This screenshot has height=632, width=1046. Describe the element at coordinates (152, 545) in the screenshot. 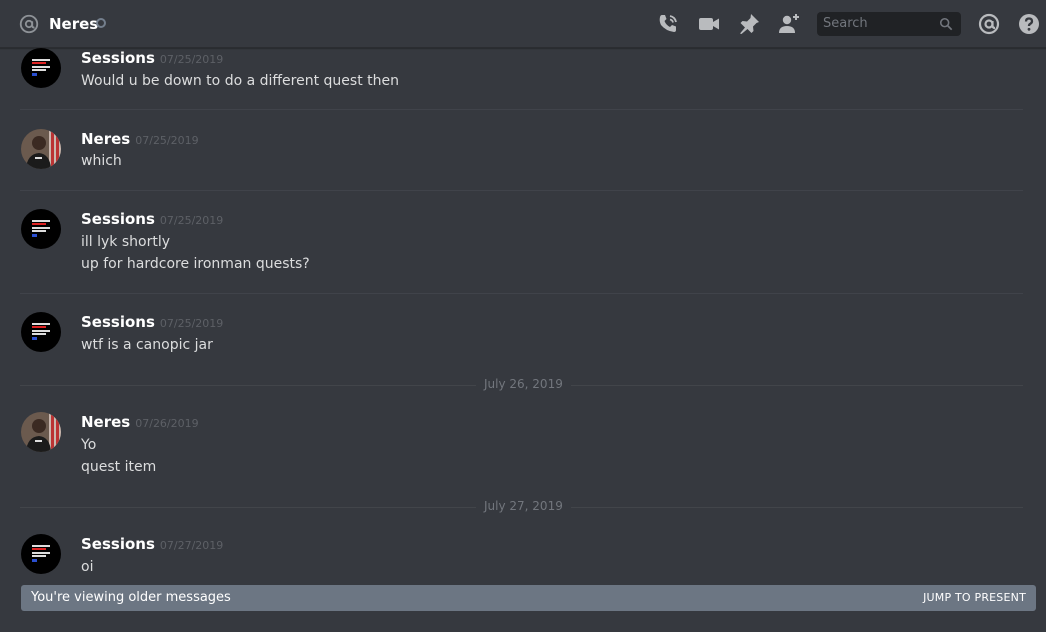

I see `message-author: Sessions 07/27/2019` at that location.